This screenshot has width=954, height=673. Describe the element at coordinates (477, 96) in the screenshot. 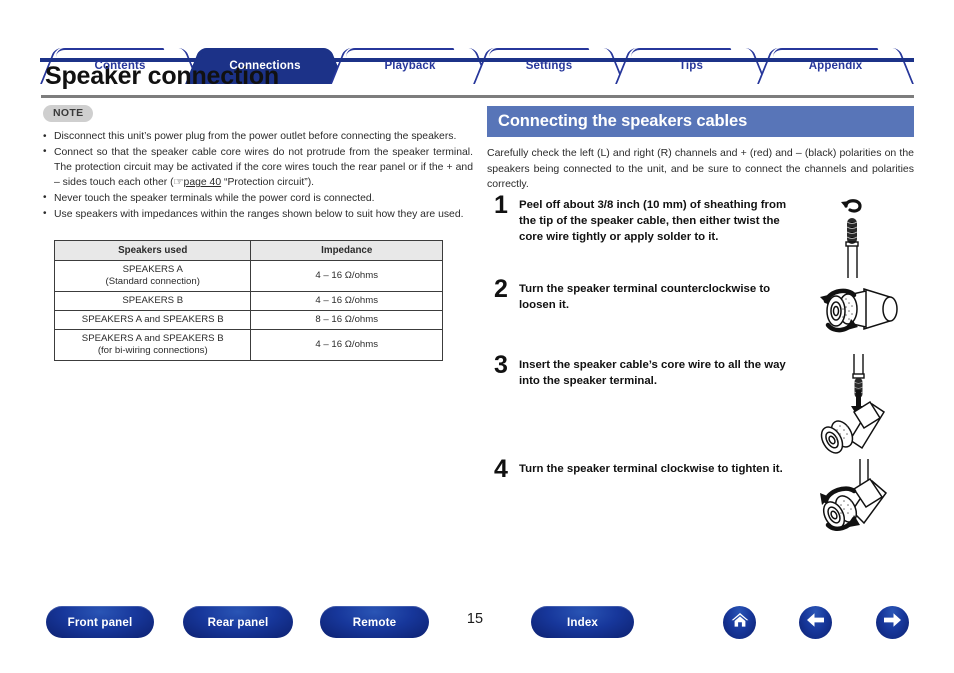

I see `title-divider` at that location.